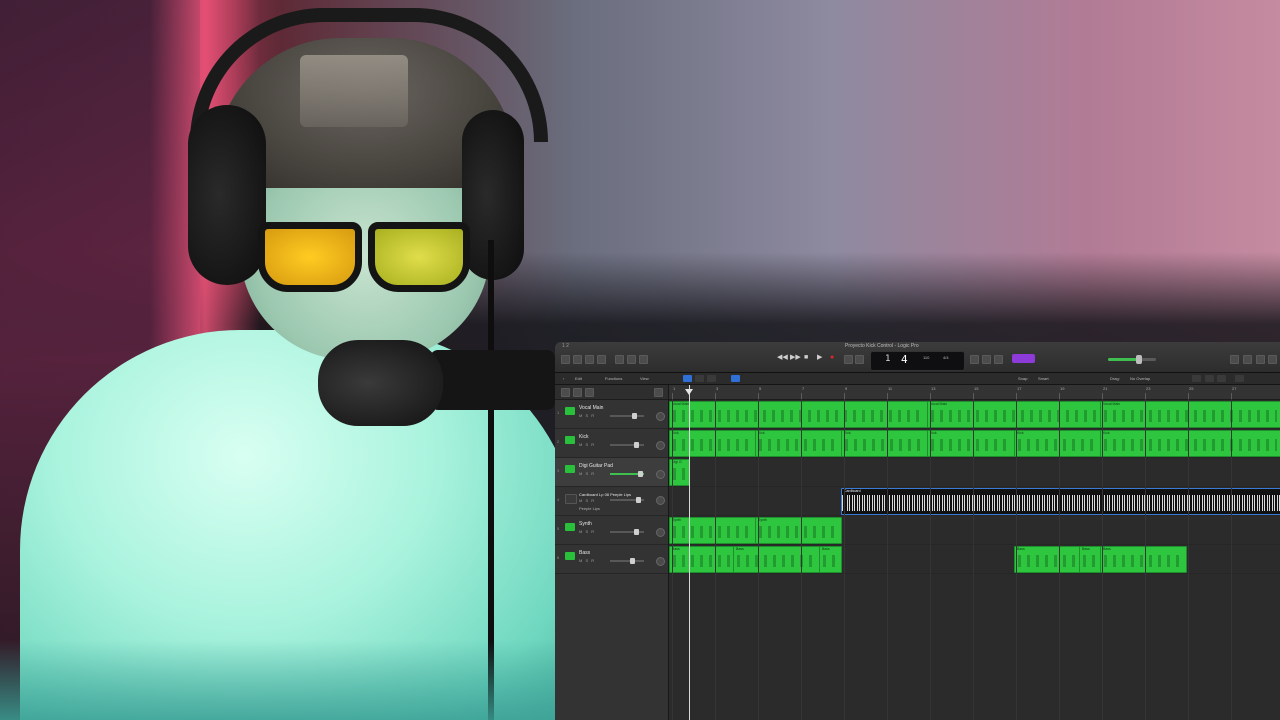  I want to click on pencil-tool-icon, so click(699, 378).